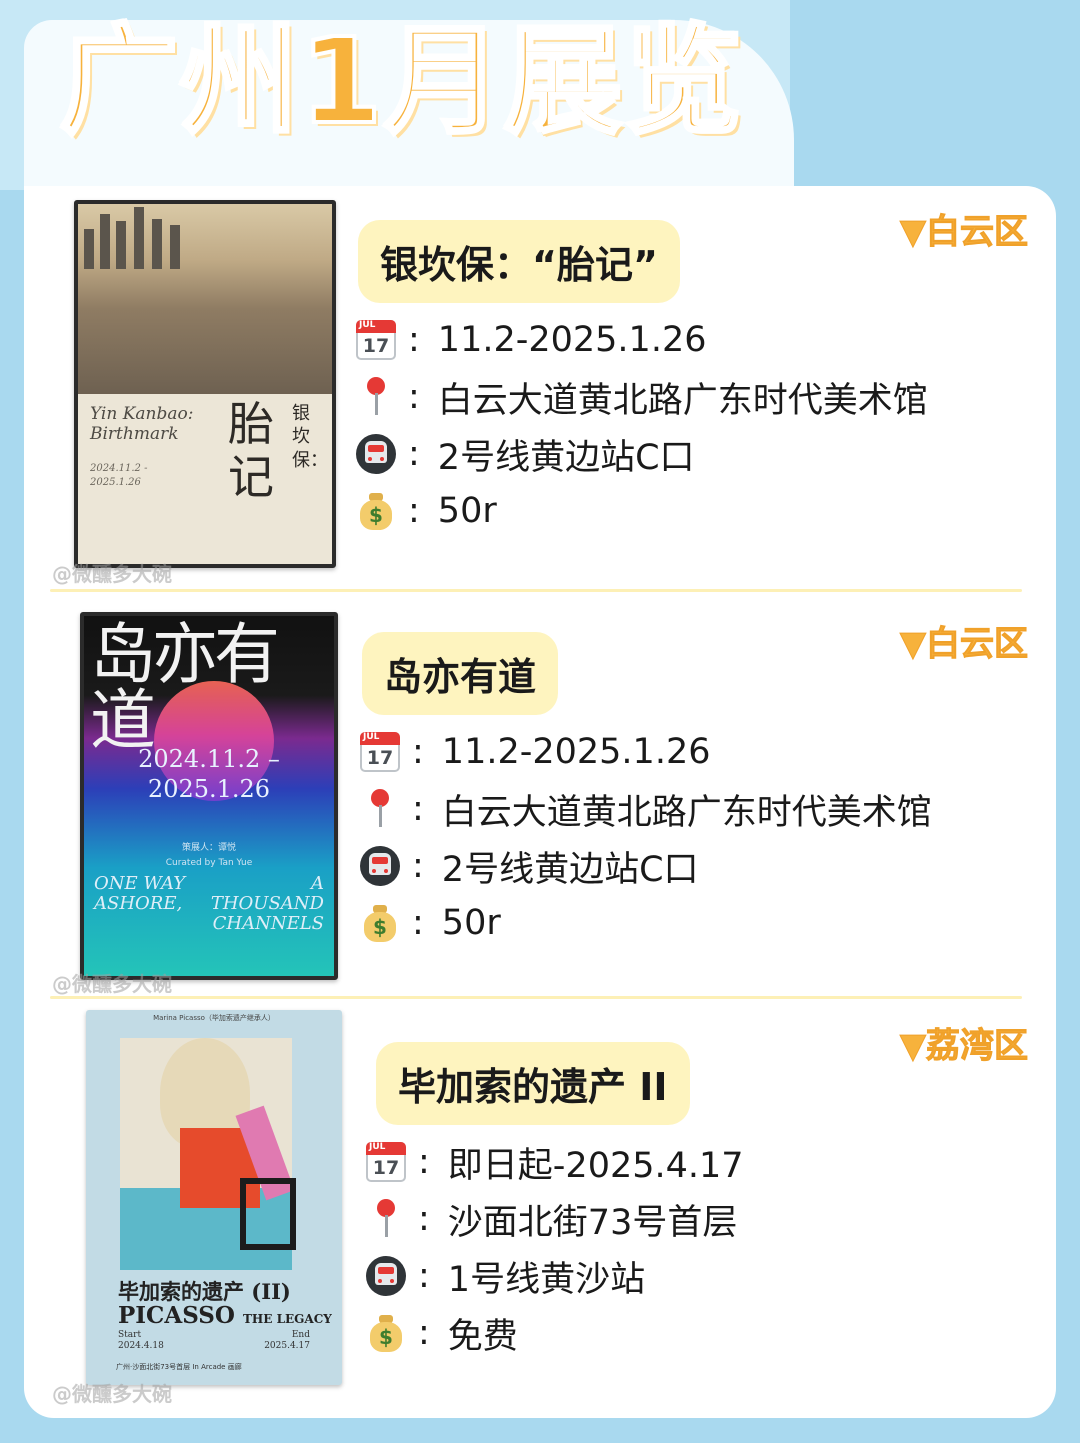 The width and height of the screenshot is (1080, 1443). I want to click on poster-photo, so click(205, 299).